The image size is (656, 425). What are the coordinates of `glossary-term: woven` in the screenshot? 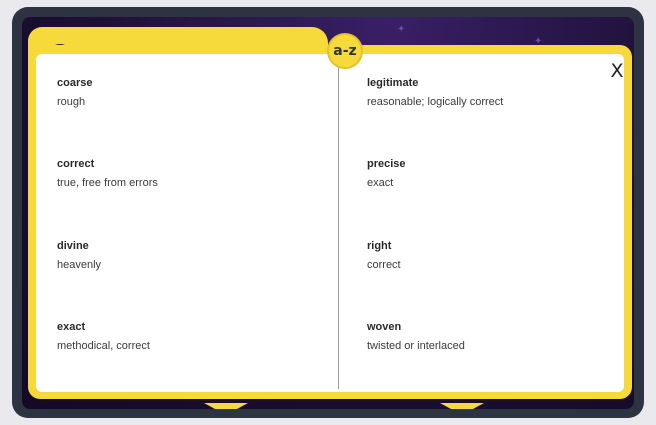 It's located at (384, 327).